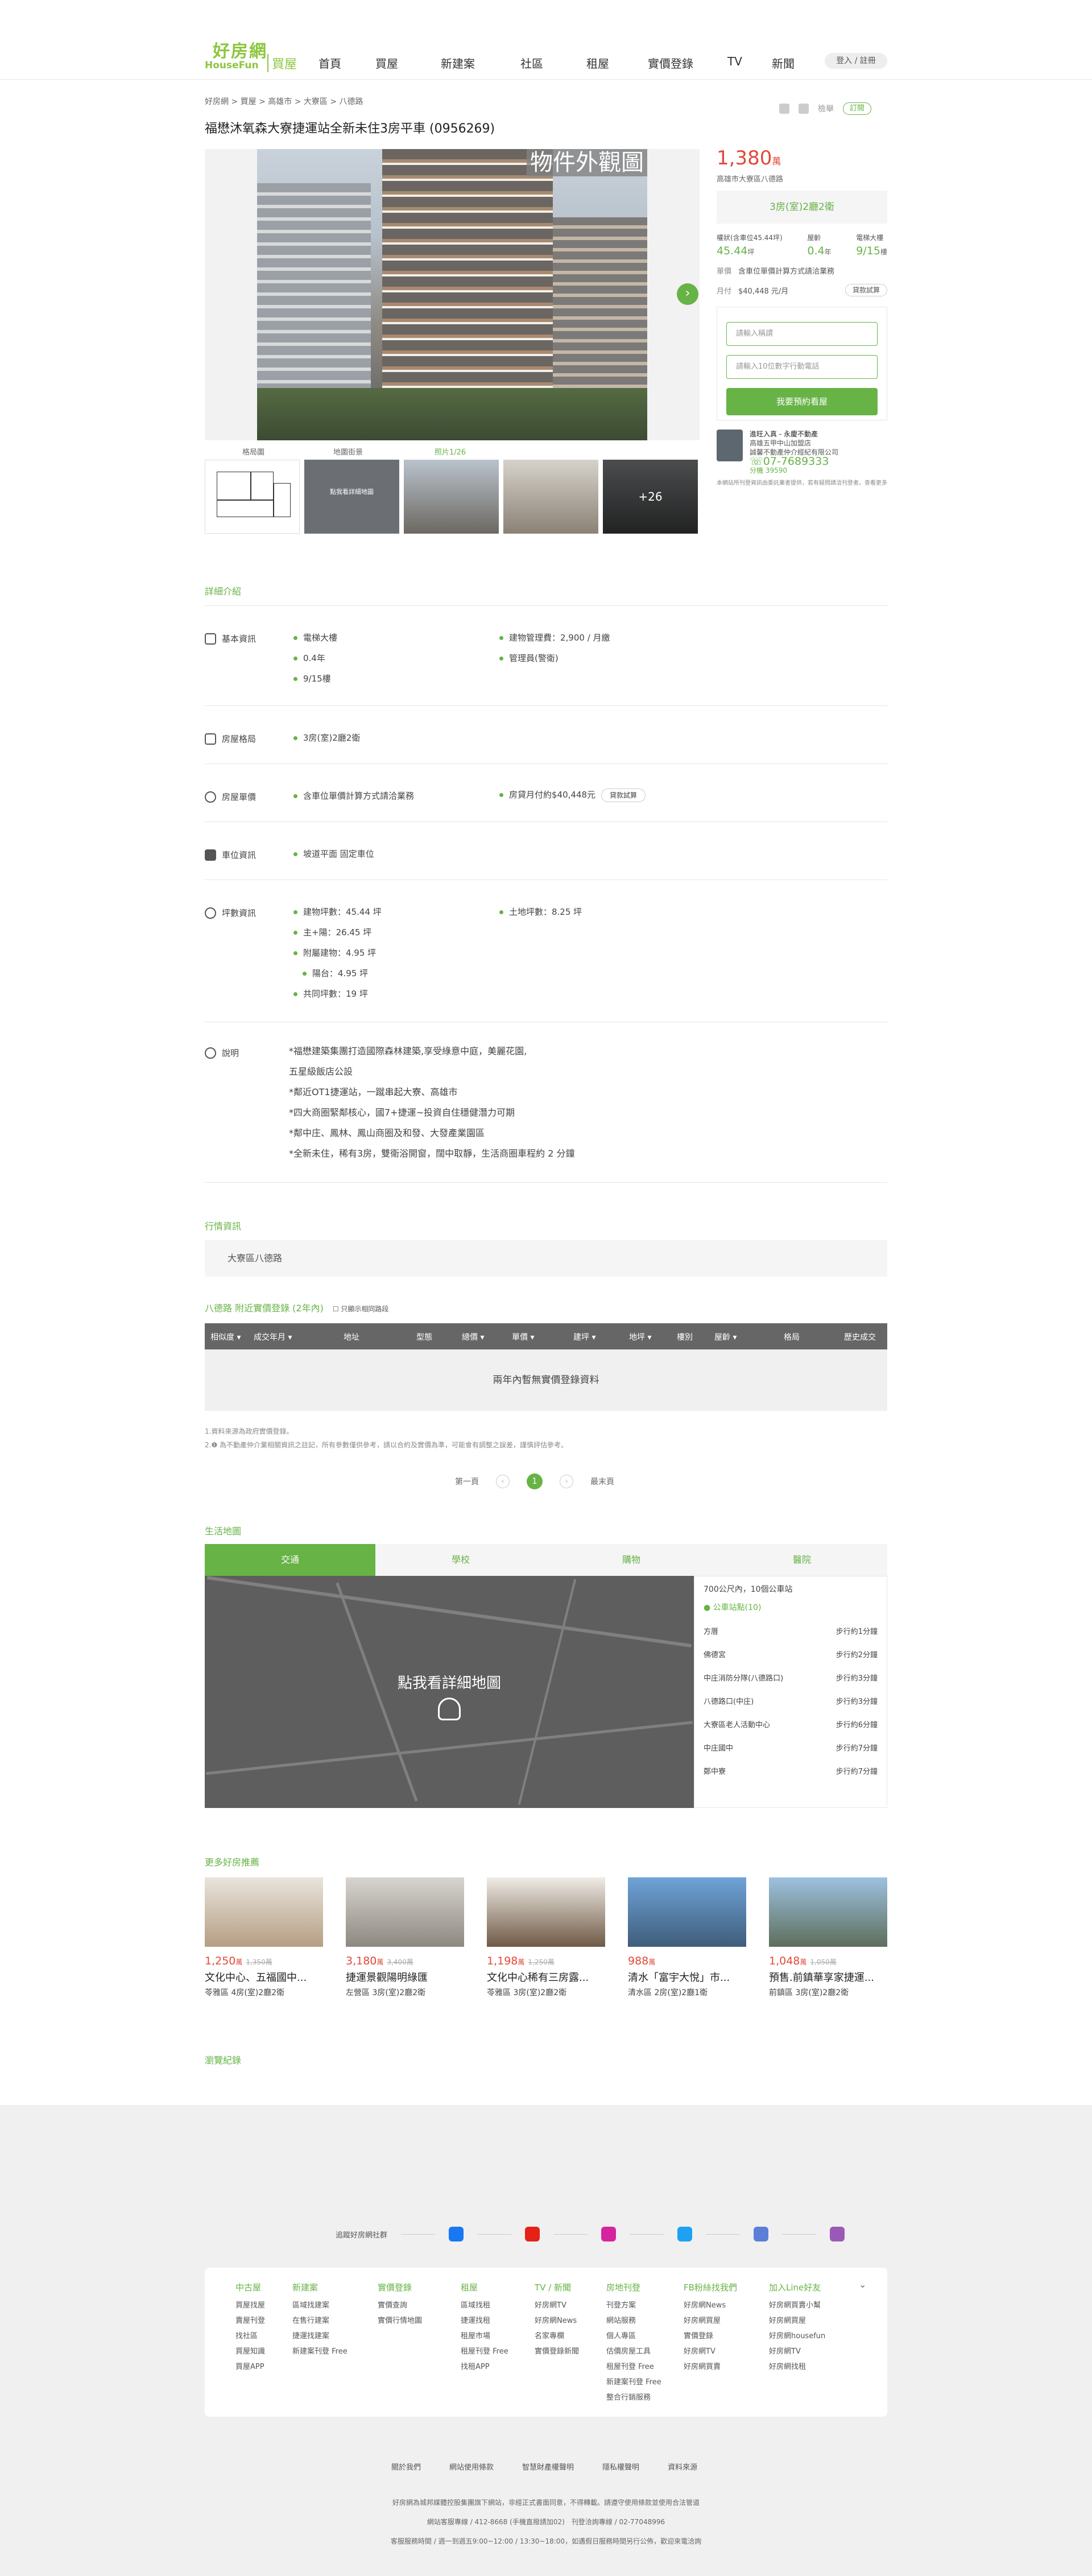 This screenshot has height=2576, width=1092. I want to click on price-value: 含車位單價計算方式請洽業務, so click(353, 796).